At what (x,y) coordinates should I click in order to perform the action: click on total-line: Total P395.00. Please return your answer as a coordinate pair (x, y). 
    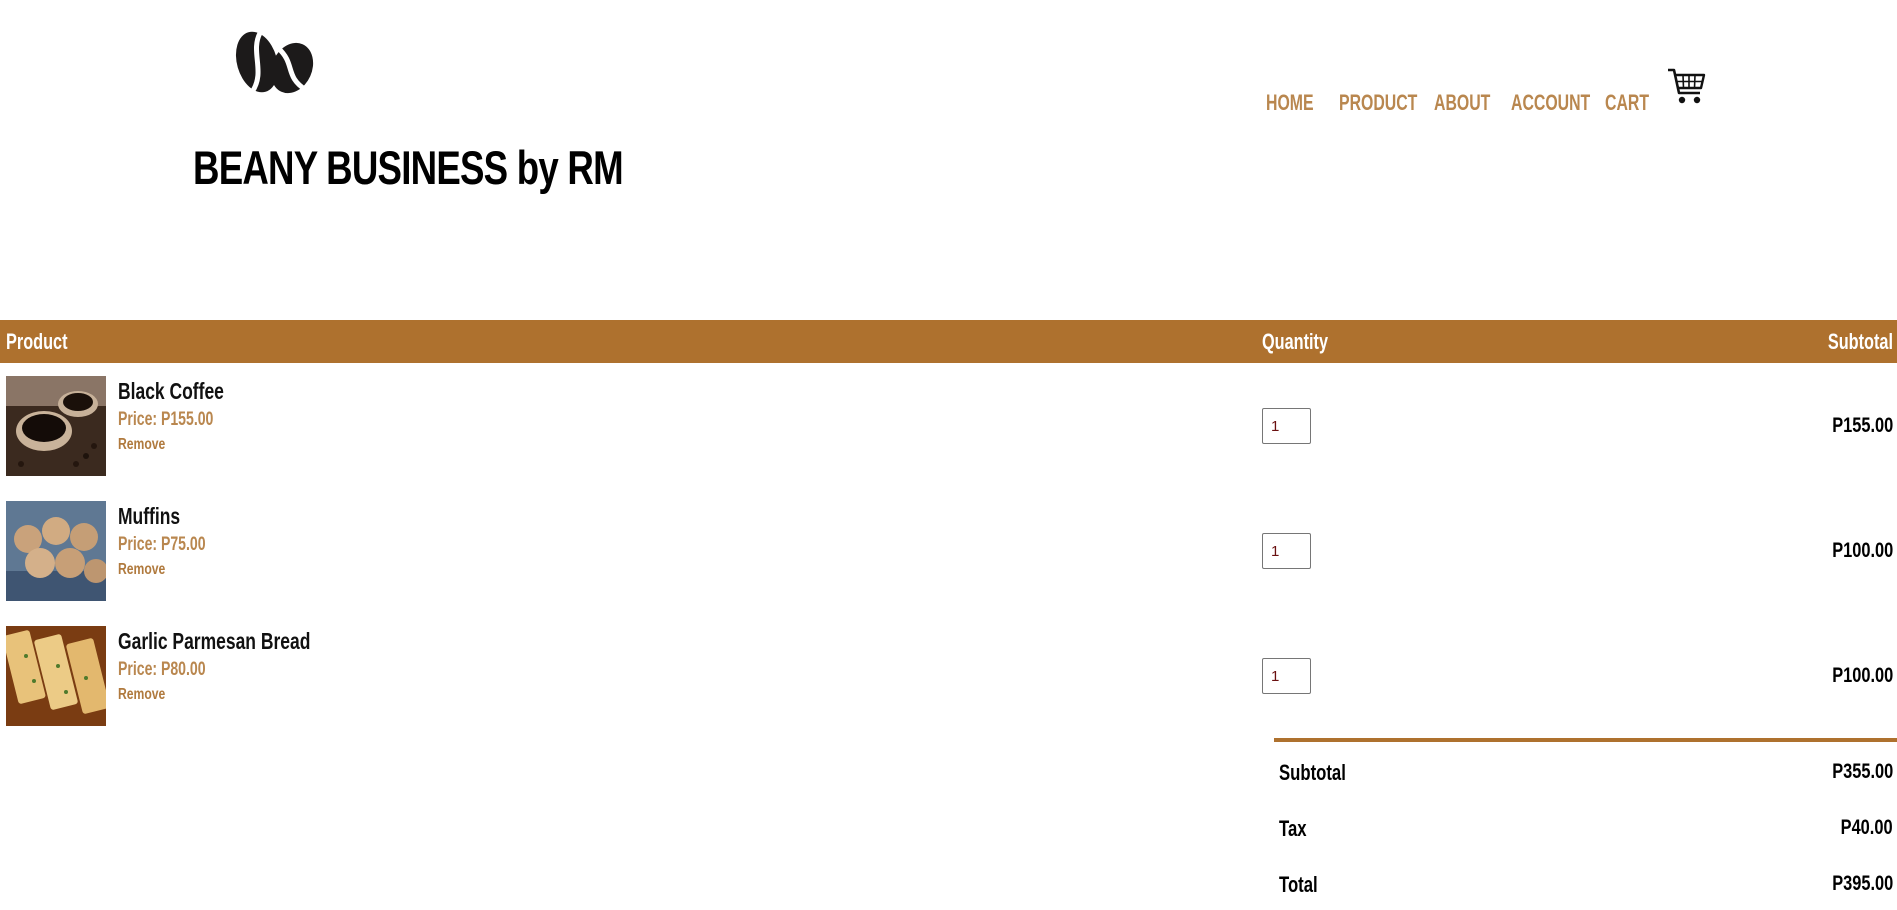
    Looking at the image, I should click on (1585, 887).